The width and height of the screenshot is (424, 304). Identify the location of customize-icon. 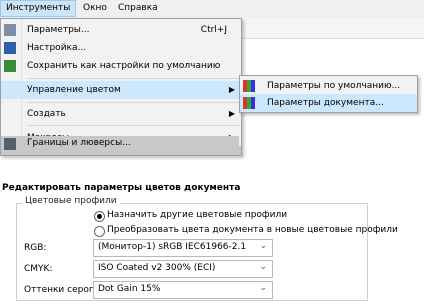
(10, 48).